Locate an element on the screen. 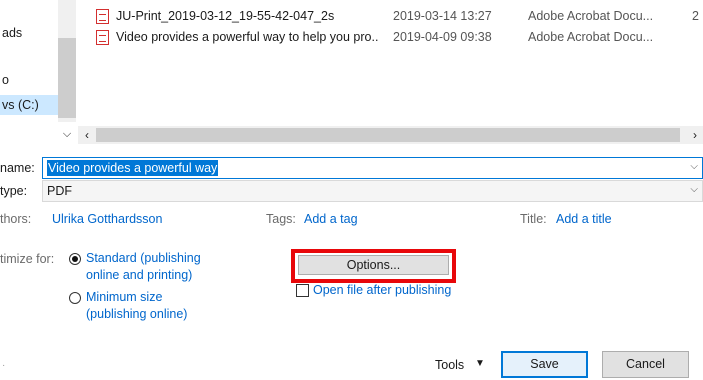 The image size is (703, 380). nav-item-downloads: ads is located at coordinates (29, 33).